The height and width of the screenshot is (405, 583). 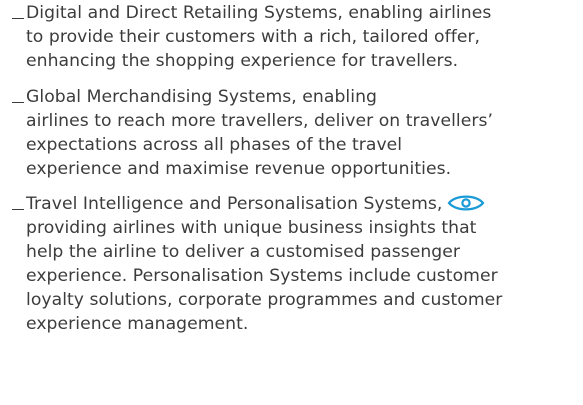 I want to click on item-line: experience management., so click(x=137, y=324).